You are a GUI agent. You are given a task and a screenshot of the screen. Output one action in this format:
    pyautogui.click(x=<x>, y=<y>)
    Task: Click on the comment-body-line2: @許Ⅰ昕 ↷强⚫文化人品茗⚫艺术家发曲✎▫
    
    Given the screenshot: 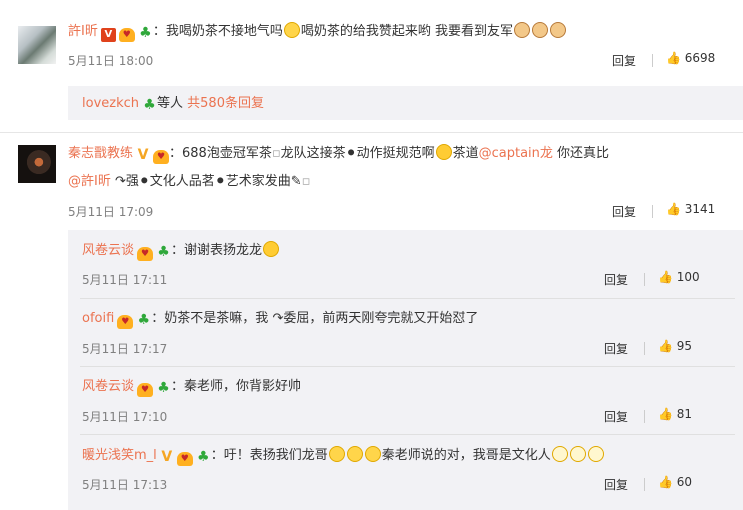 What is the action you would take?
    pyautogui.click(x=189, y=181)
    